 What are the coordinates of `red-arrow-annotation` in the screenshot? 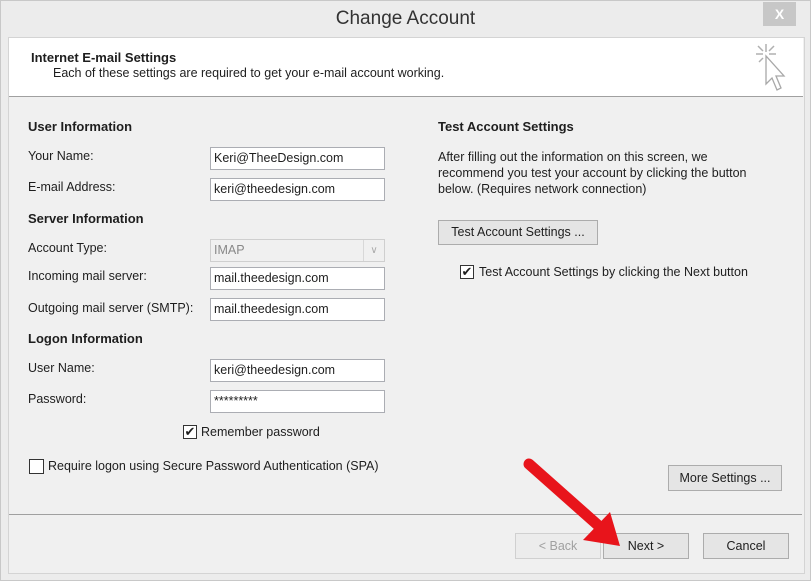 It's located at (571, 502).